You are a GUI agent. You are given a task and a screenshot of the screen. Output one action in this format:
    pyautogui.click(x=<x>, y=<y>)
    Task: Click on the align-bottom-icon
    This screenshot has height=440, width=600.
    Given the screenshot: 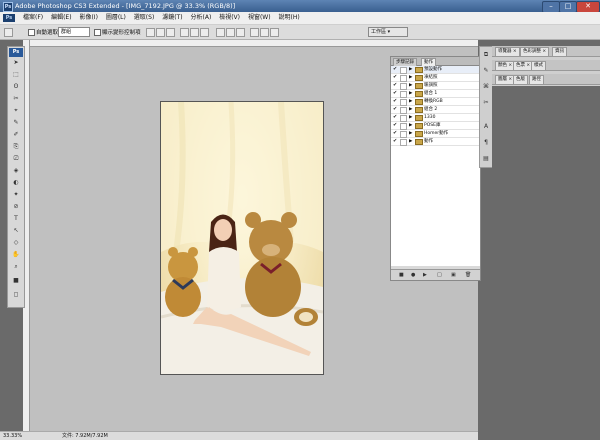 What is the action you would take?
    pyautogui.click(x=170, y=32)
    